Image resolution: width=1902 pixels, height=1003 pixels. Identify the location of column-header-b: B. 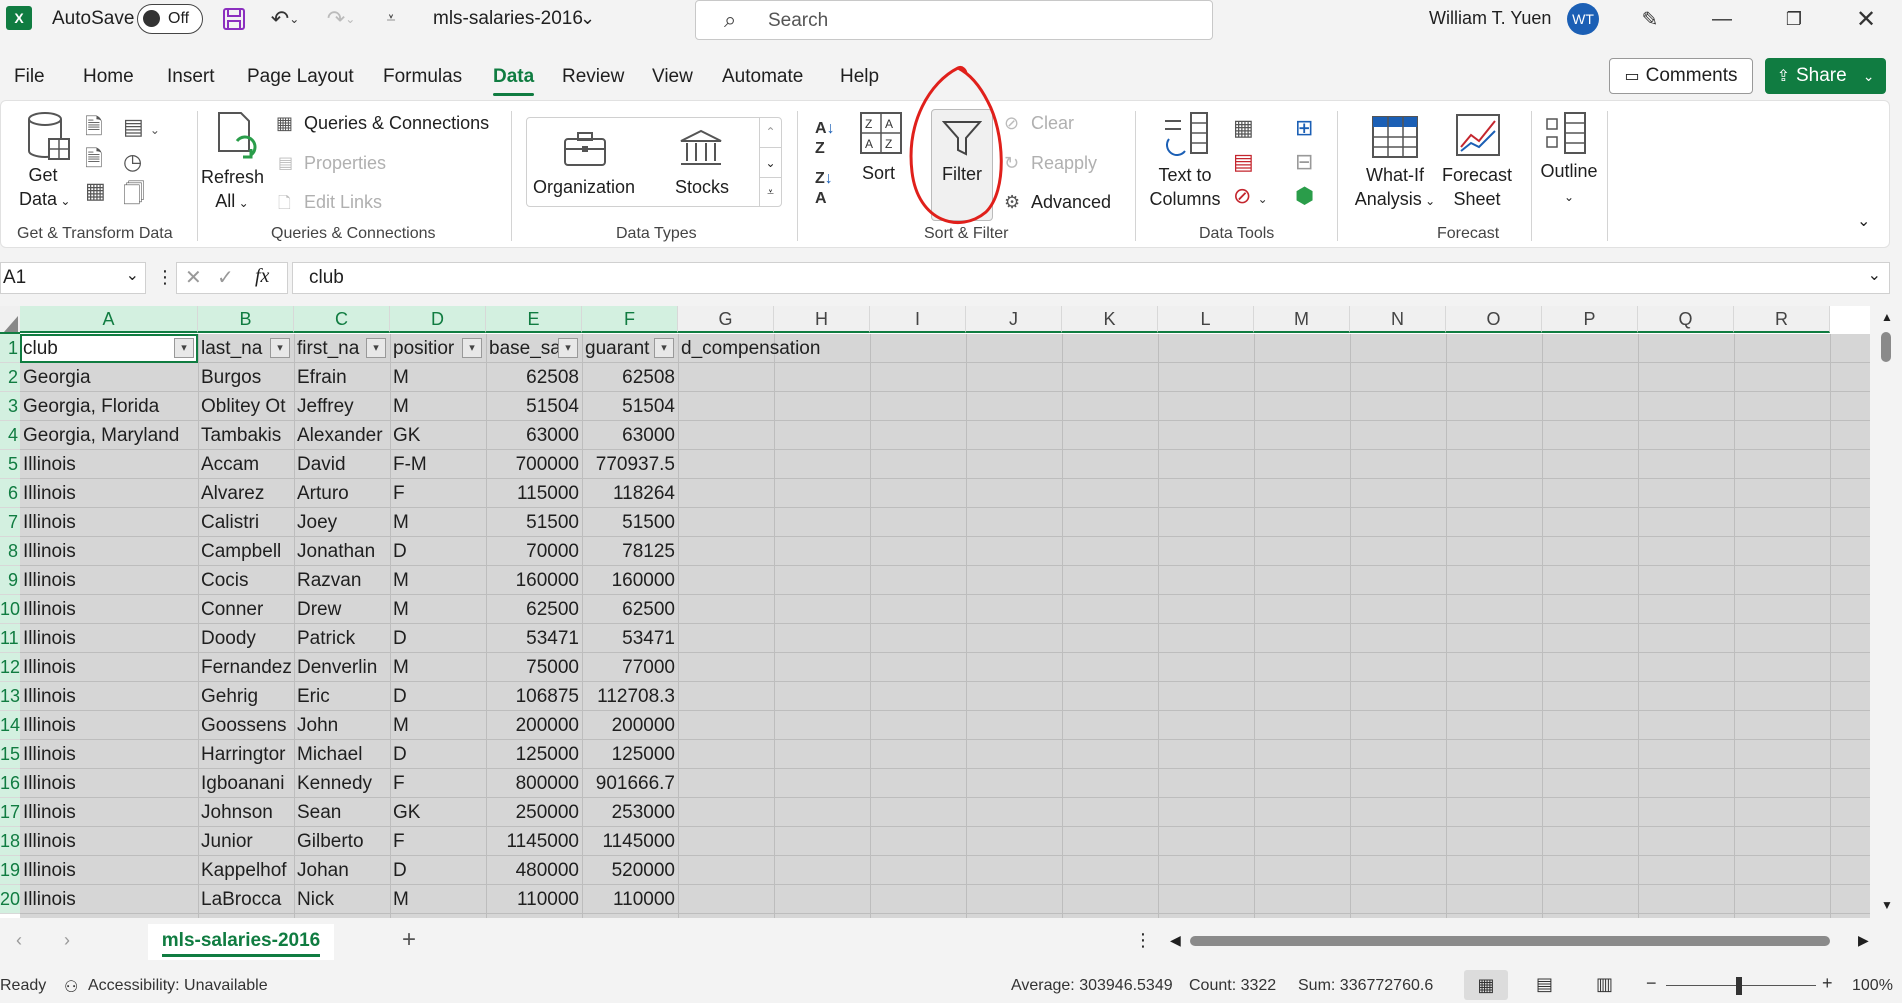
(246, 319).